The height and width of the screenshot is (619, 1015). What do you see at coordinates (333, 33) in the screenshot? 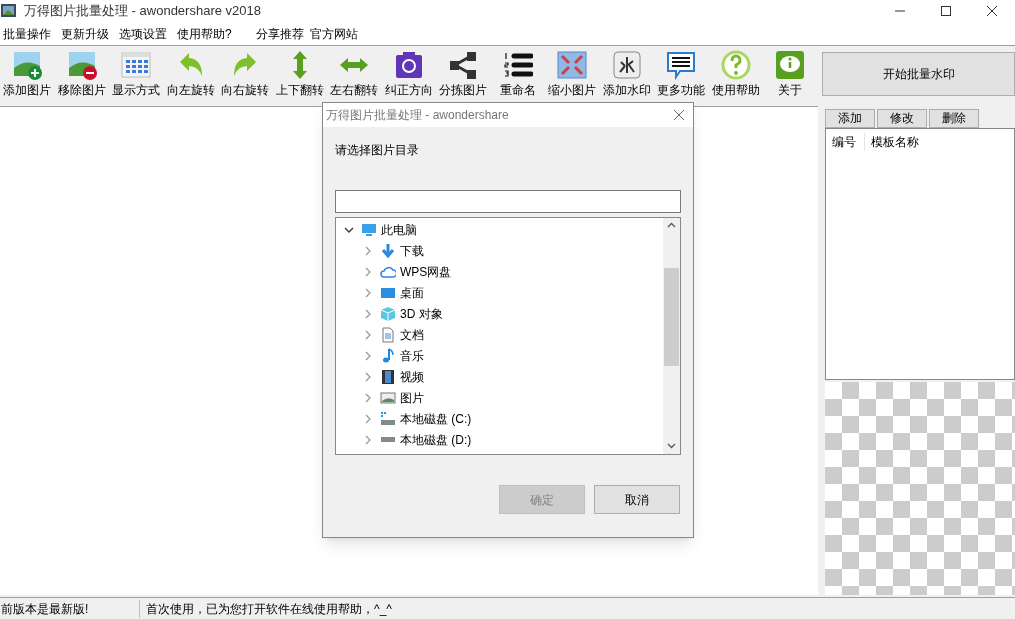
I see `menu-item: 官方网站` at bounding box center [333, 33].